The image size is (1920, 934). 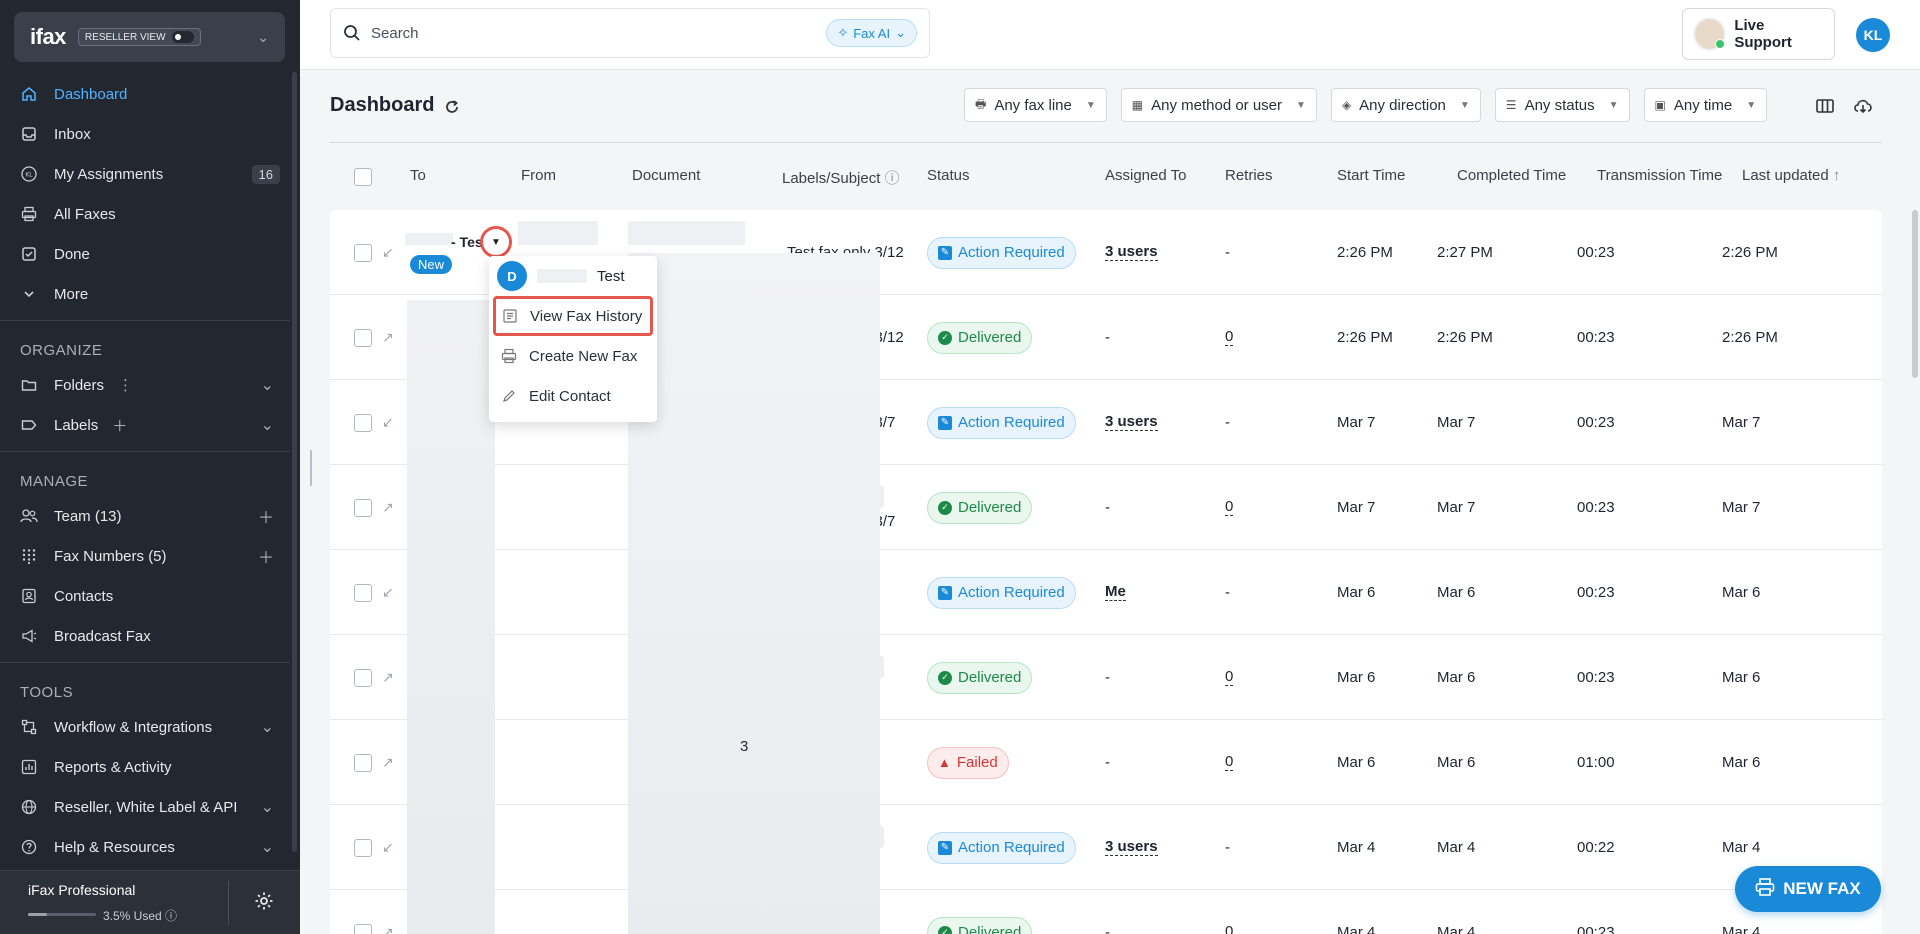 What do you see at coordinates (509, 356) in the screenshot?
I see `printer-icon` at bounding box center [509, 356].